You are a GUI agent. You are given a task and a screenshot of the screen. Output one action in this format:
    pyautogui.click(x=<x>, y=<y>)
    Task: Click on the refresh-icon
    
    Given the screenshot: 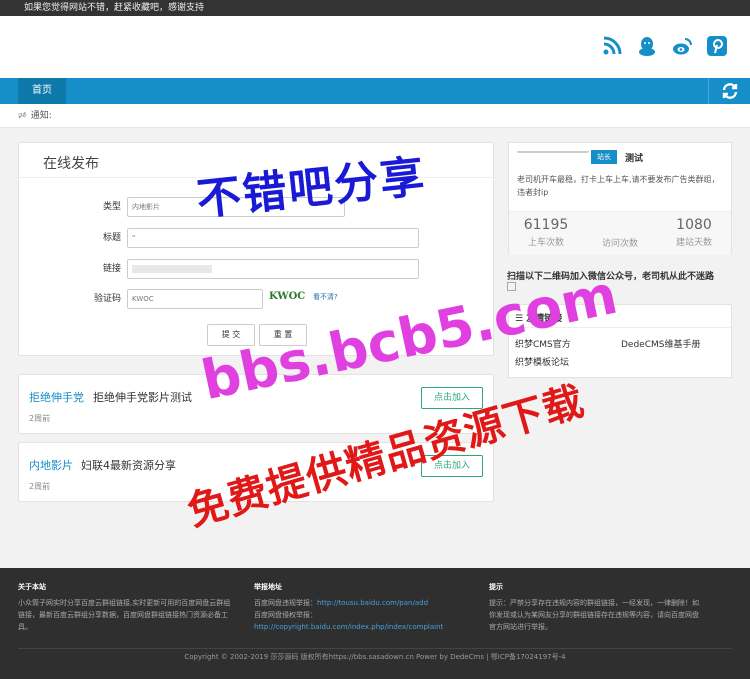 What is the action you would take?
    pyautogui.click(x=729, y=91)
    